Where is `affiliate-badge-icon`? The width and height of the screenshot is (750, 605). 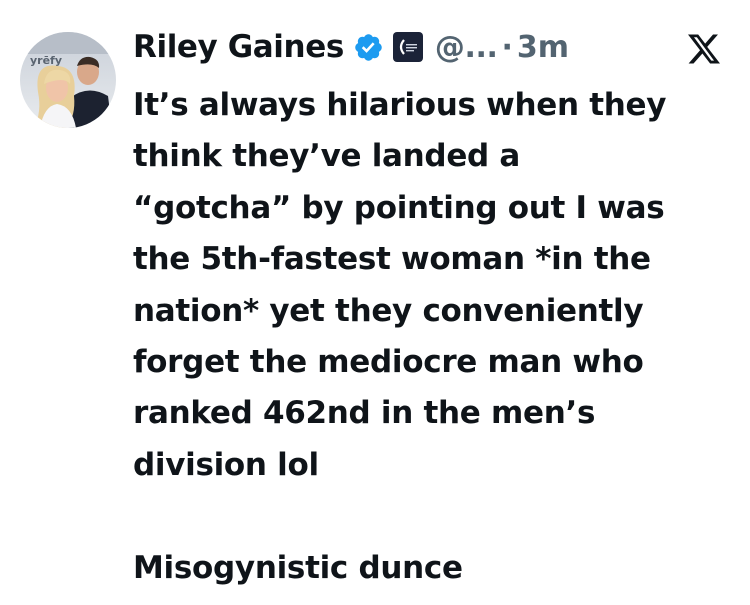
affiliate-badge-icon is located at coordinates (407, 47).